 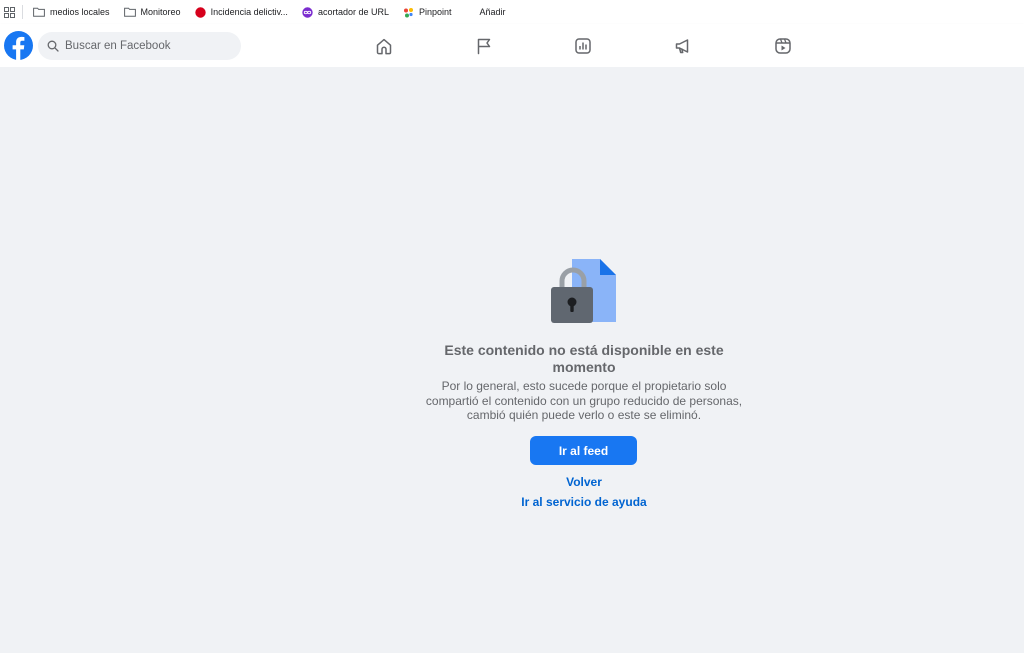 I want to click on bookmark-label: Pinpoint, so click(x=435, y=12).